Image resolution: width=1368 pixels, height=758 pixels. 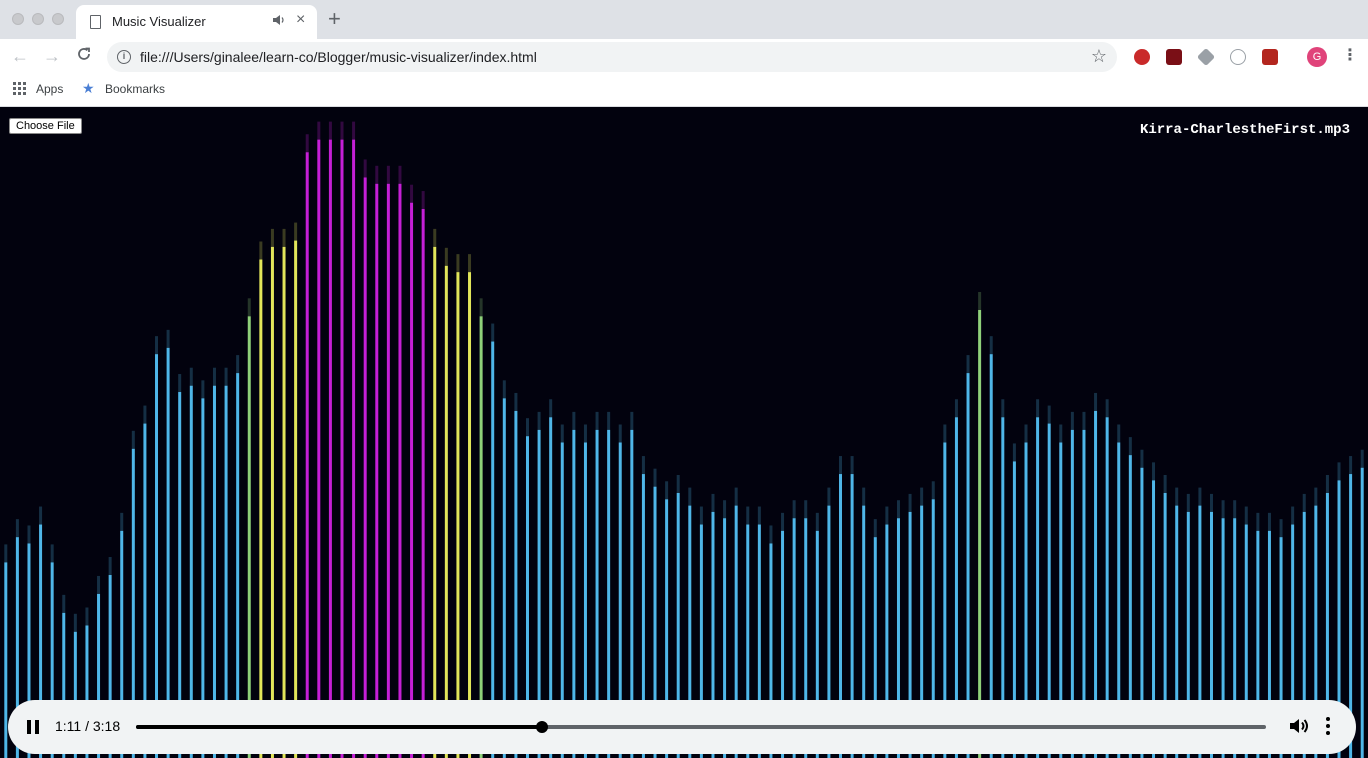 I want to click on reload-button, so click(x=84, y=56).